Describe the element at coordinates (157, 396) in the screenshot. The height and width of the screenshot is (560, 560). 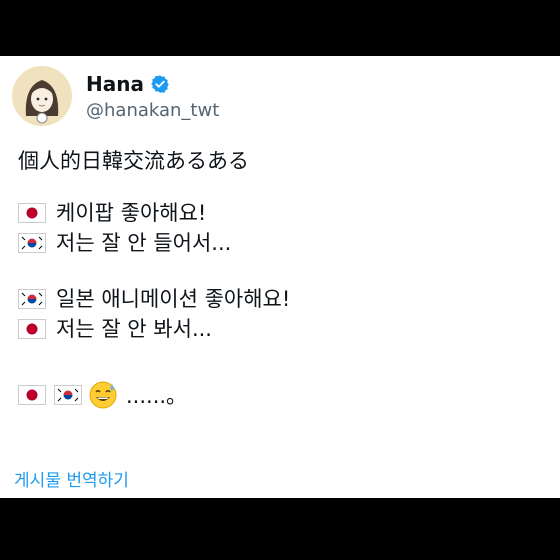
I see `closing-text: ......。` at that location.